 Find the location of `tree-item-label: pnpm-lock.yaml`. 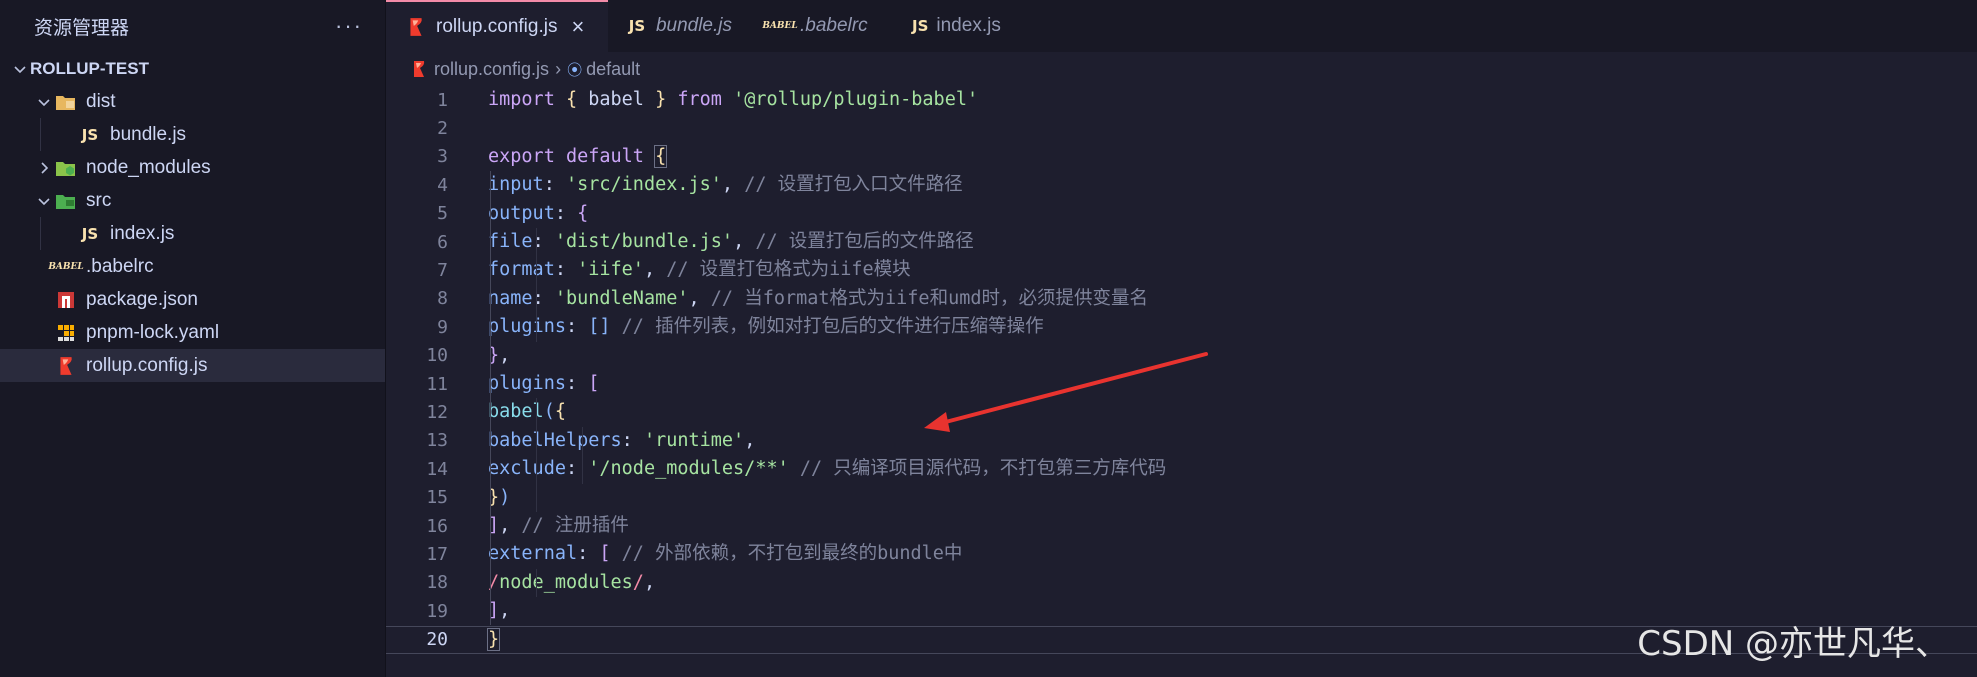

tree-item-label: pnpm-lock.yaml is located at coordinates (153, 332).